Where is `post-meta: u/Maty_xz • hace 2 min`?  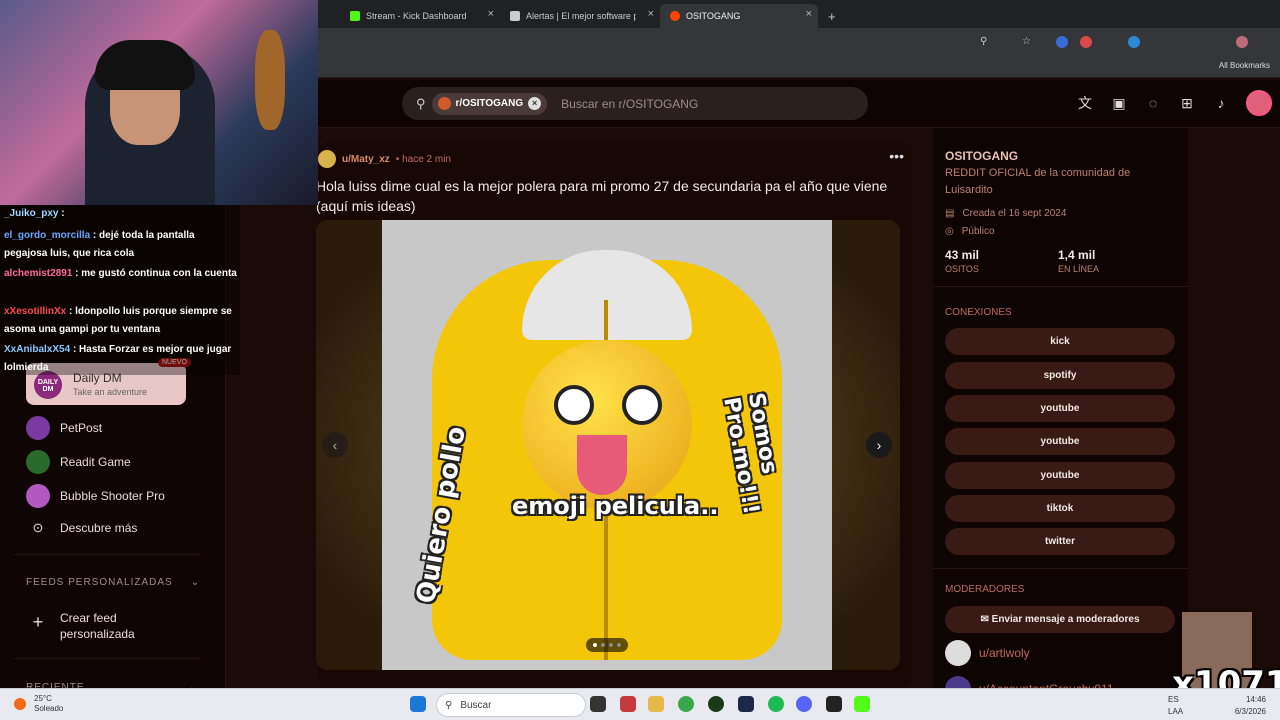
post-meta: u/Maty_xz • hace 2 min is located at coordinates (384, 159).